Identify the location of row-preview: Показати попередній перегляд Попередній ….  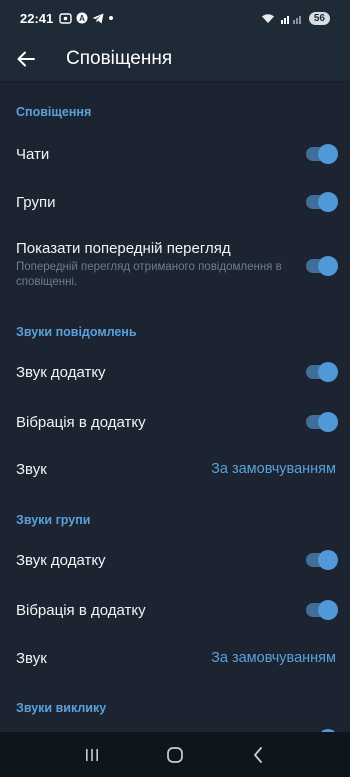
(175, 264).